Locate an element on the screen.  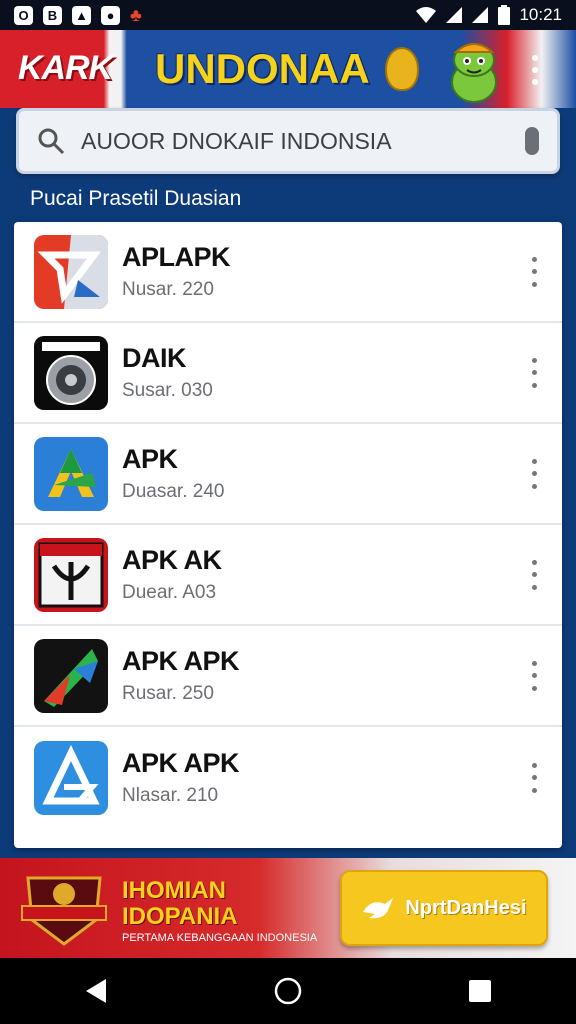
app-name: APK is located at coordinates (150, 459).